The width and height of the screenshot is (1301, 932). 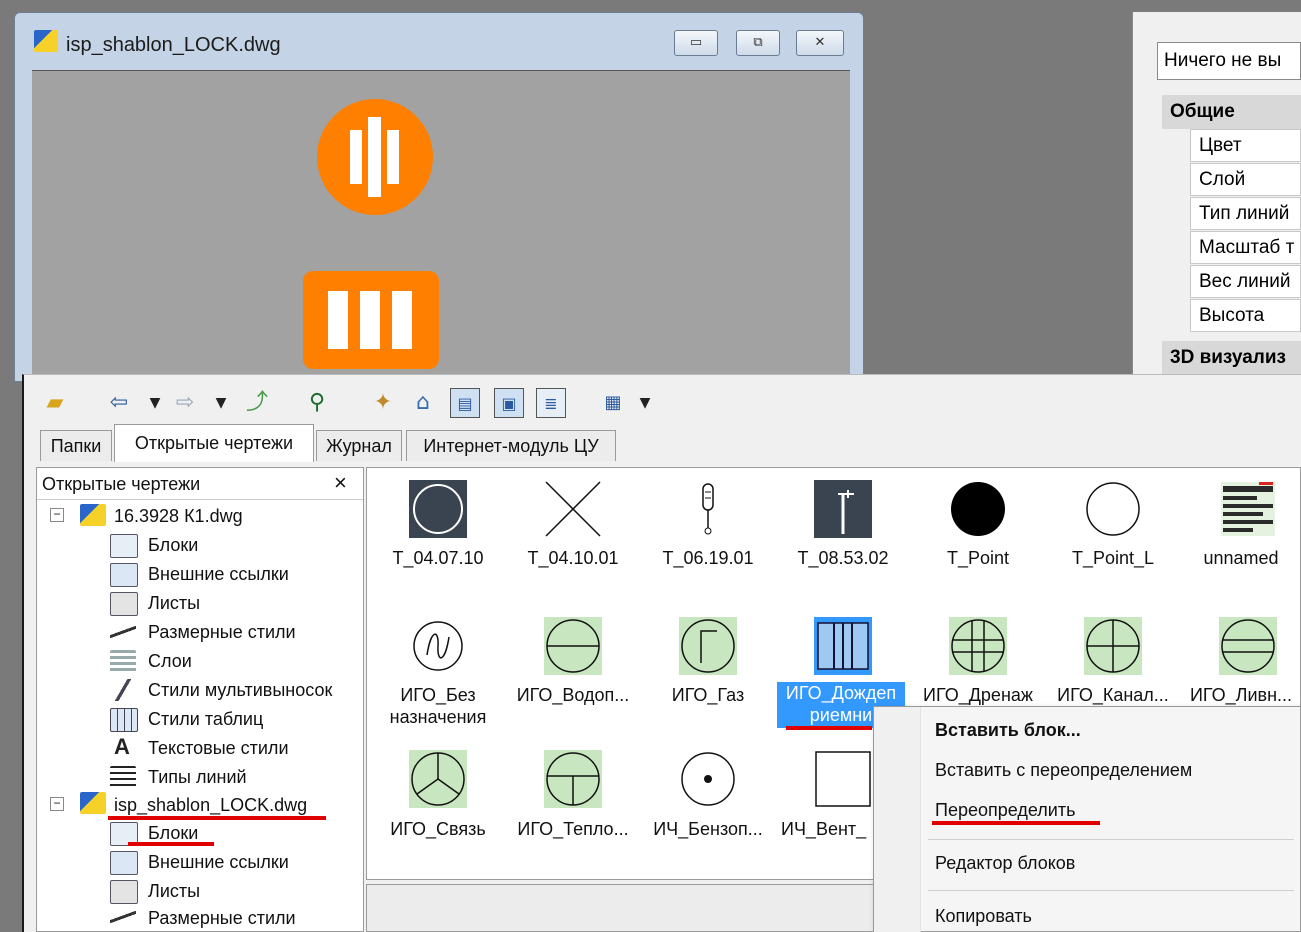 I want to click on load-folder-icon: ▰, so click(x=55, y=403).